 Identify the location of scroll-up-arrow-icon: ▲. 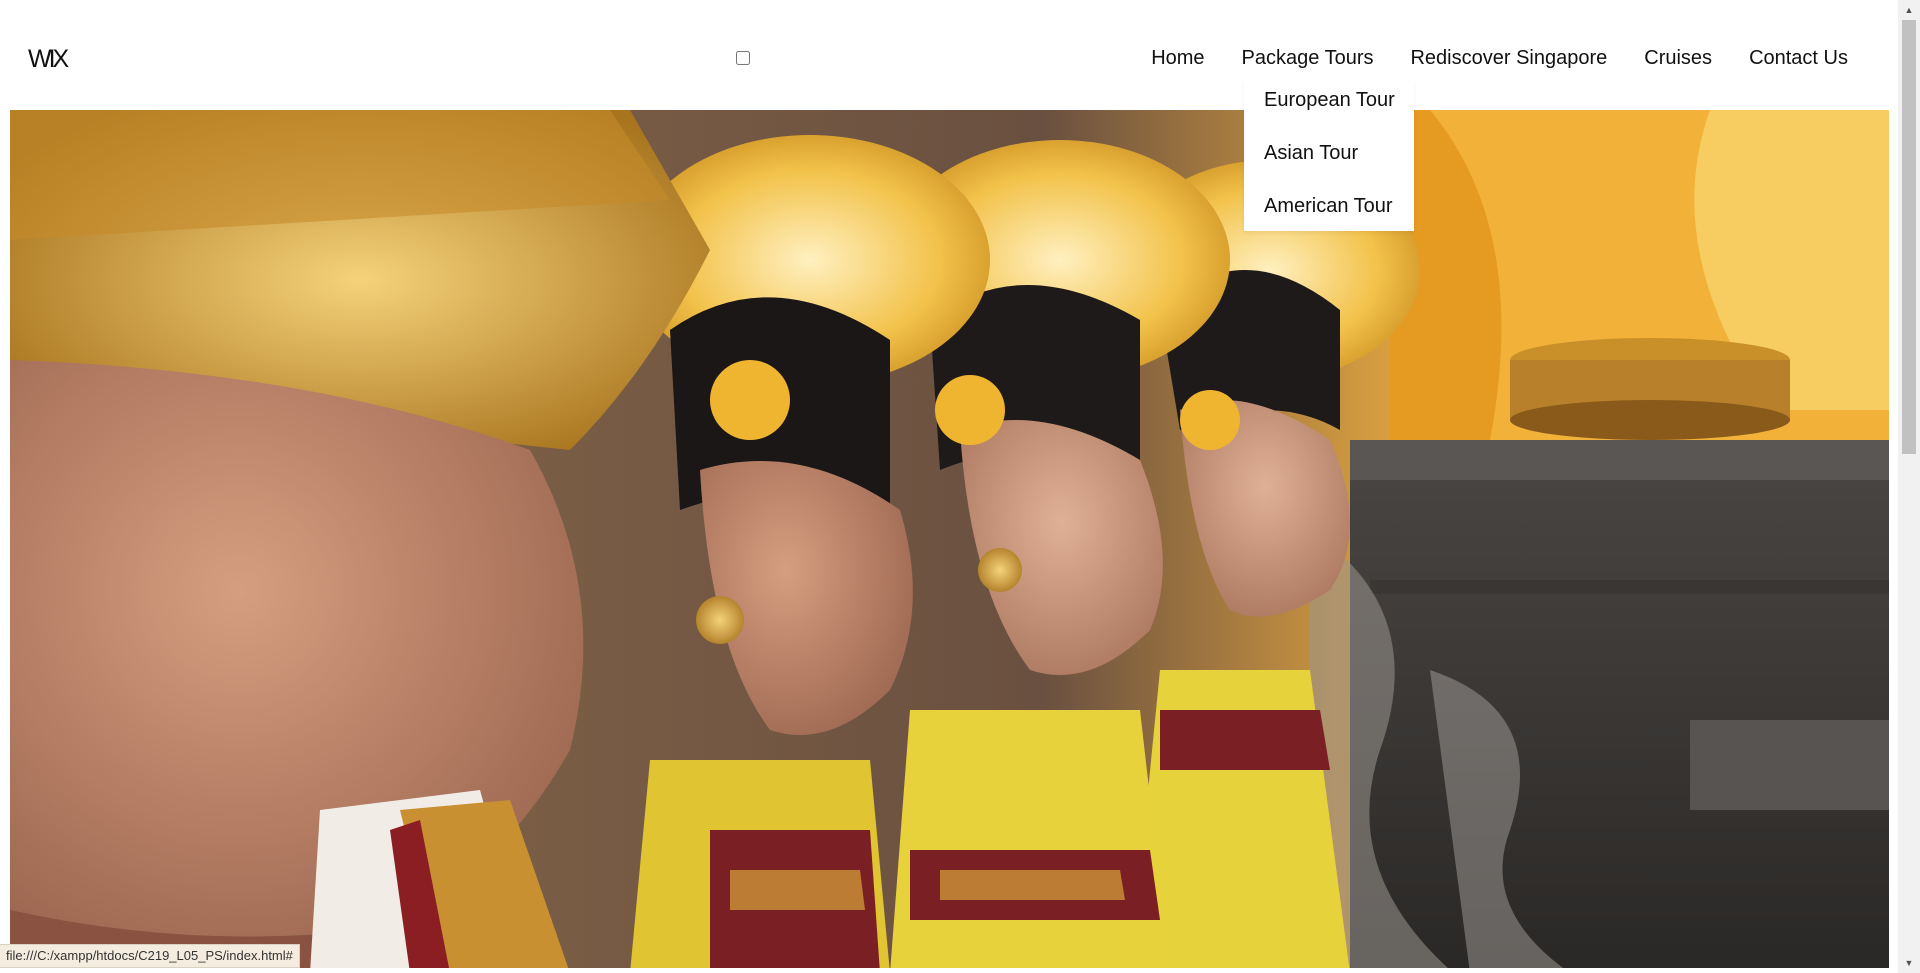
(1909, 10).